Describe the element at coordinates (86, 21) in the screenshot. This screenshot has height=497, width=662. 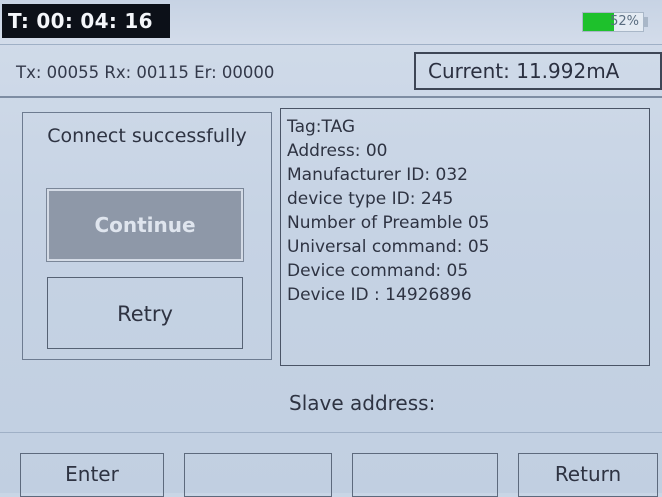
I see `elapsed-timer: T: 00: 04: 16` at that location.